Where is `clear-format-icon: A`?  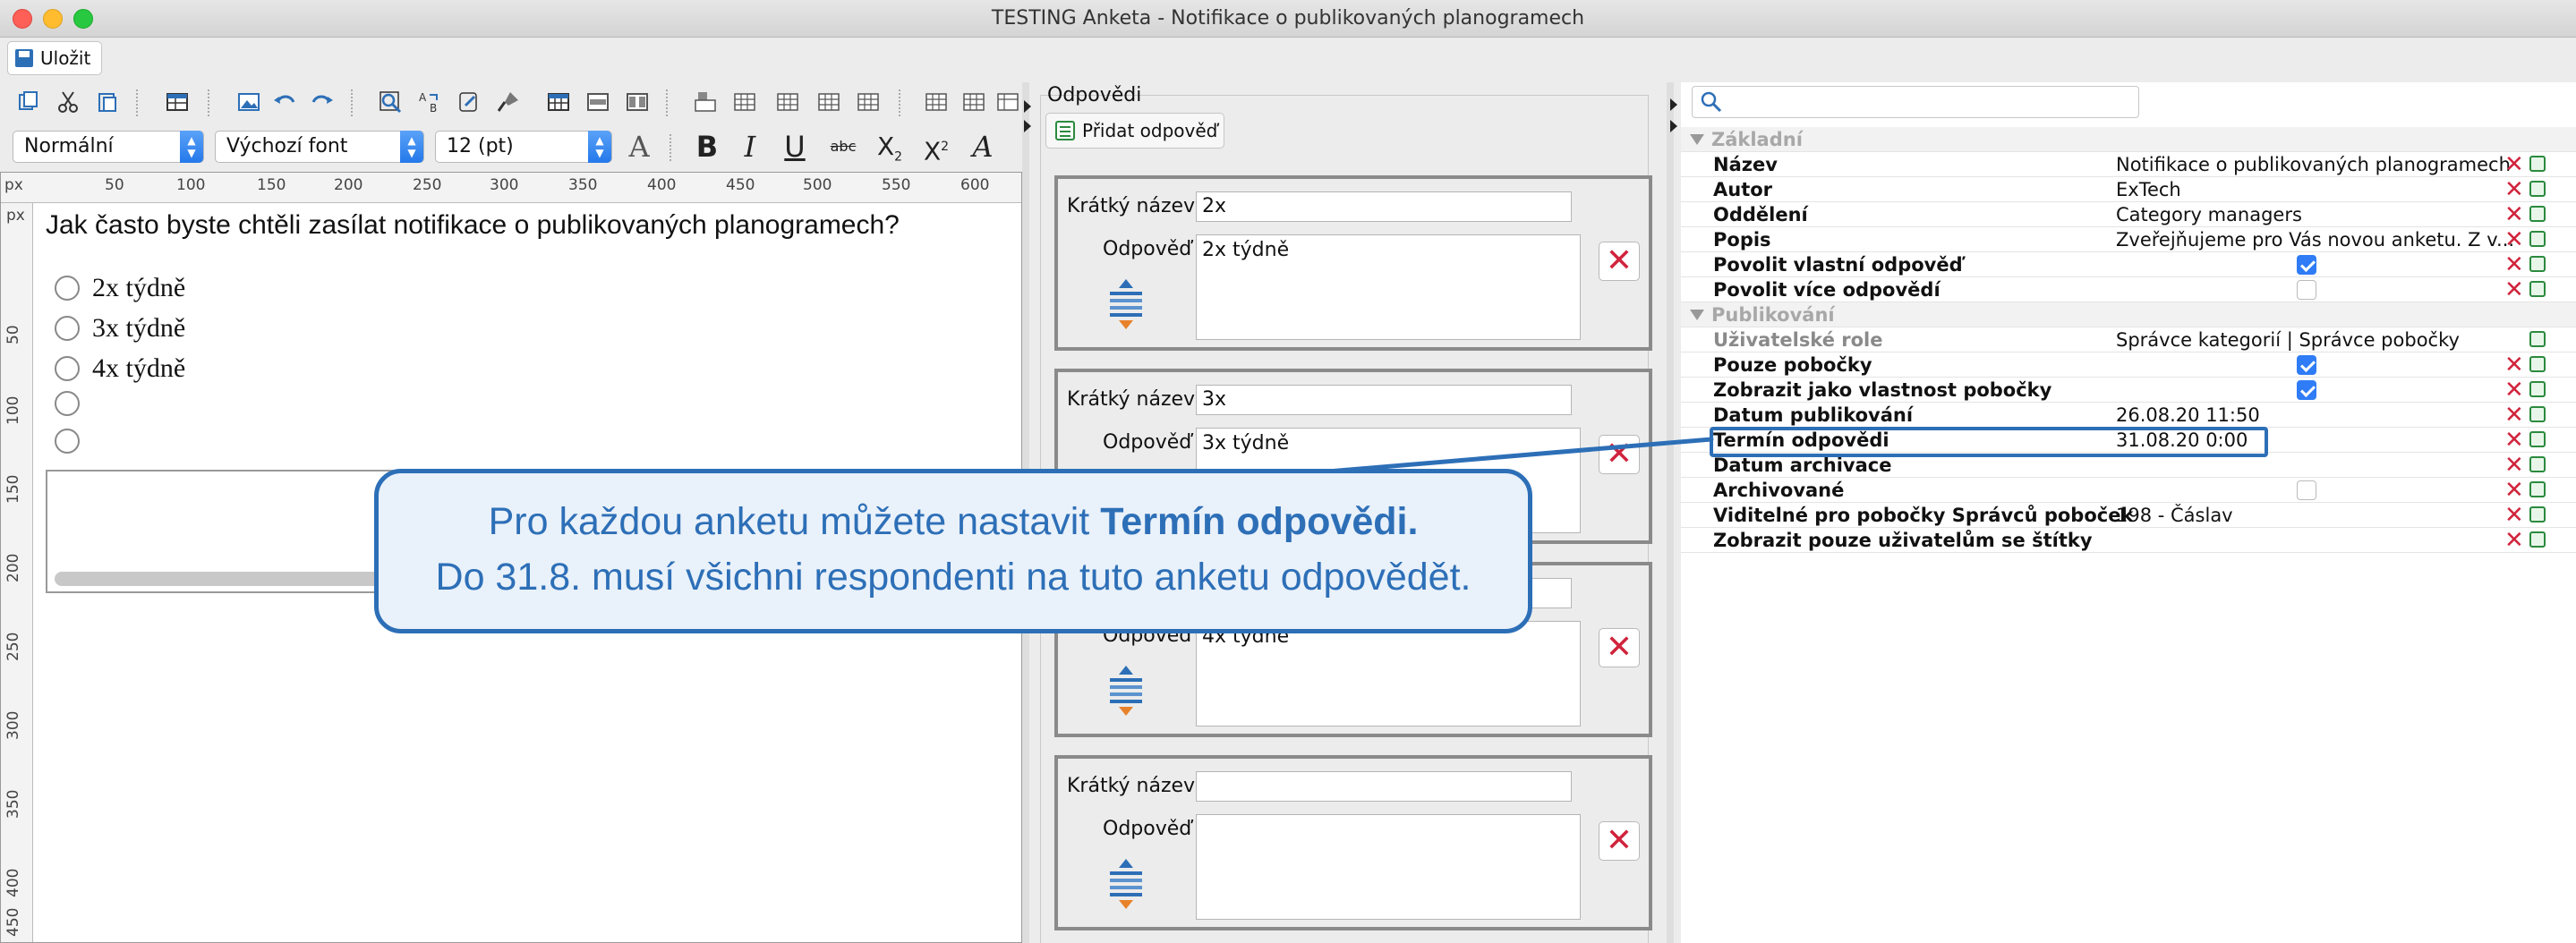
clear-format-icon: A is located at coordinates (983, 147).